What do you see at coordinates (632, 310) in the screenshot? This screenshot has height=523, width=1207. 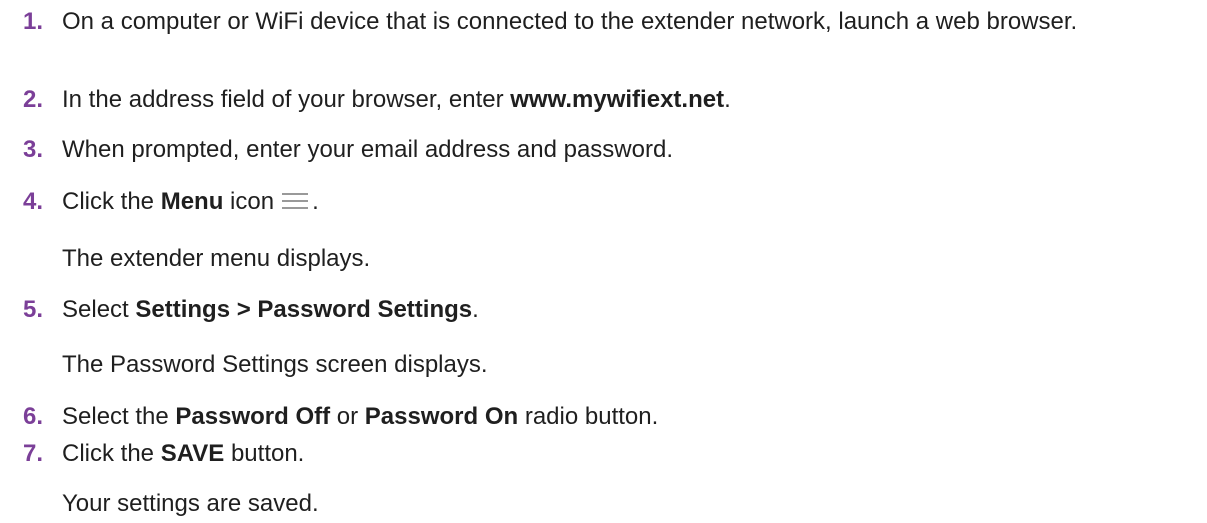 I see `step-text: Select Settings > Password Settings.` at bounding box center [632, 310].